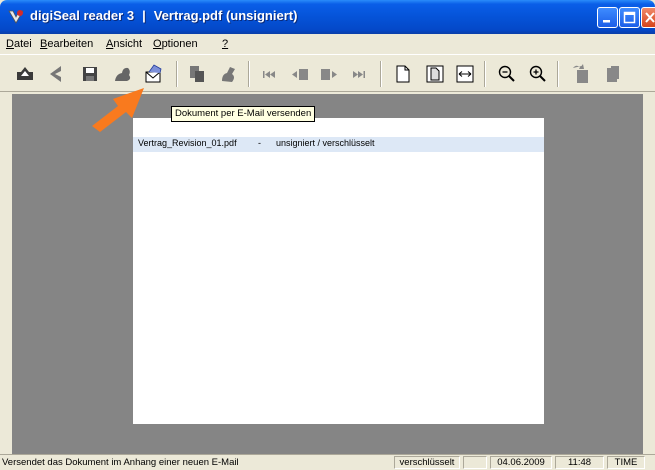 The image size is (655, 470). I want to click on status-time-source: TIME, so click(626, 462).